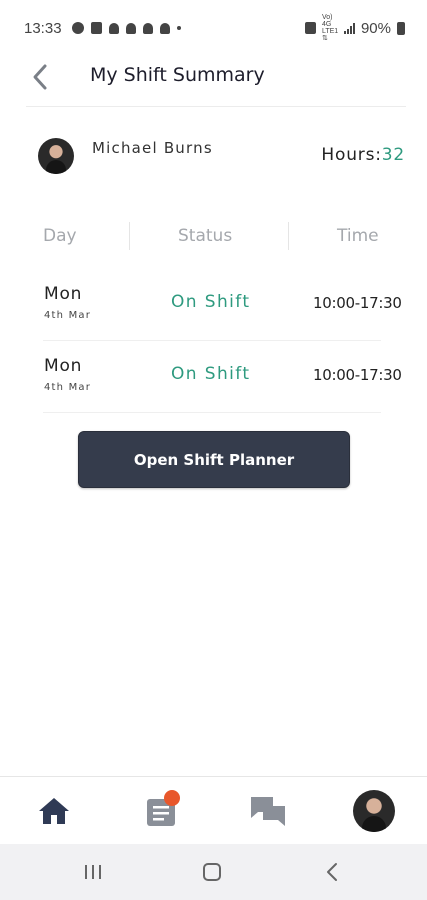  I want to click on header-divider, so click(216, 106).